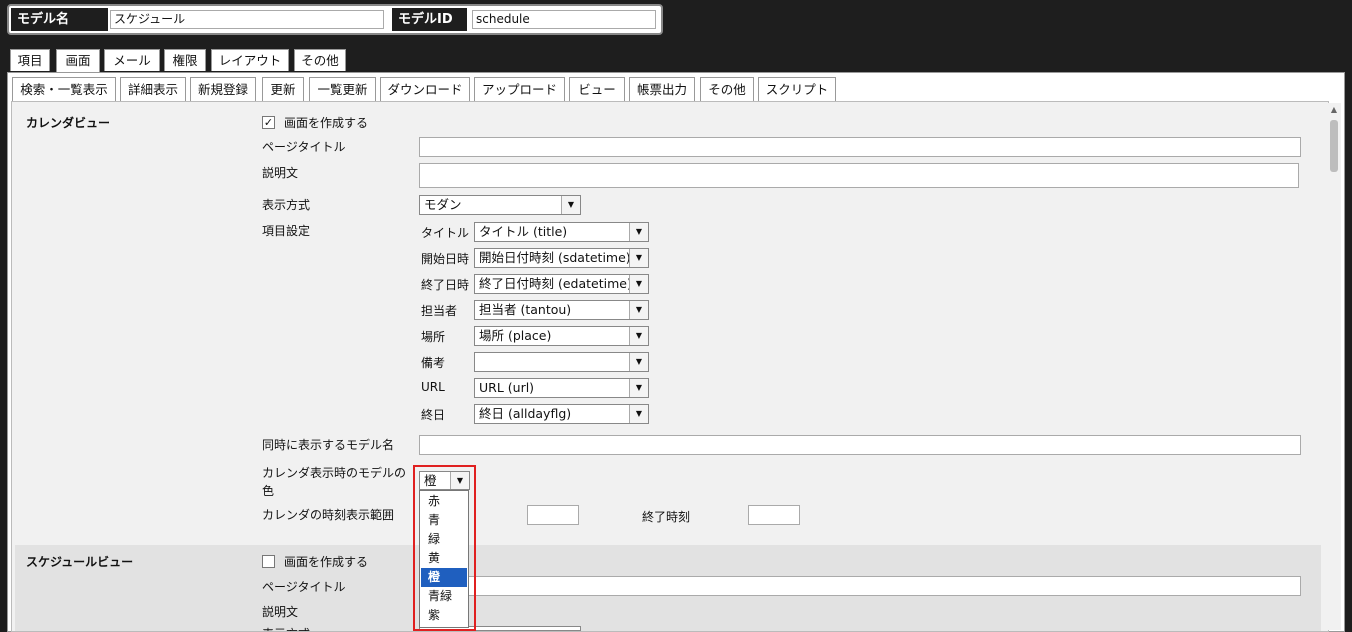 The height and width of the screenshot is (632, 1352). What do you see at coordinates (444, 548) in the screenshot?
I see `highlight-box` at bounding box center [444, 548].